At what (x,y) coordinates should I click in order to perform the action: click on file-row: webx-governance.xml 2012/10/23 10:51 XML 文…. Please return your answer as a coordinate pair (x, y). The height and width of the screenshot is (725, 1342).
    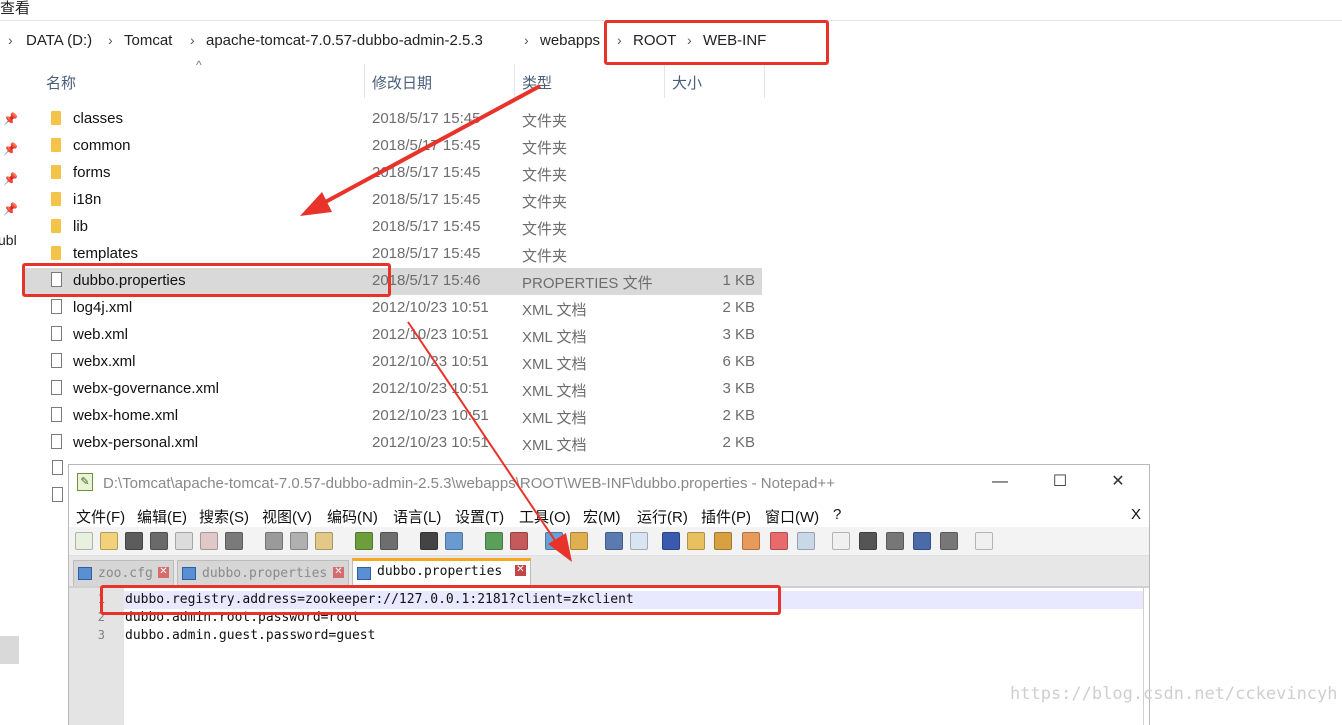
    Looking at the image, I should click on (392, 389).